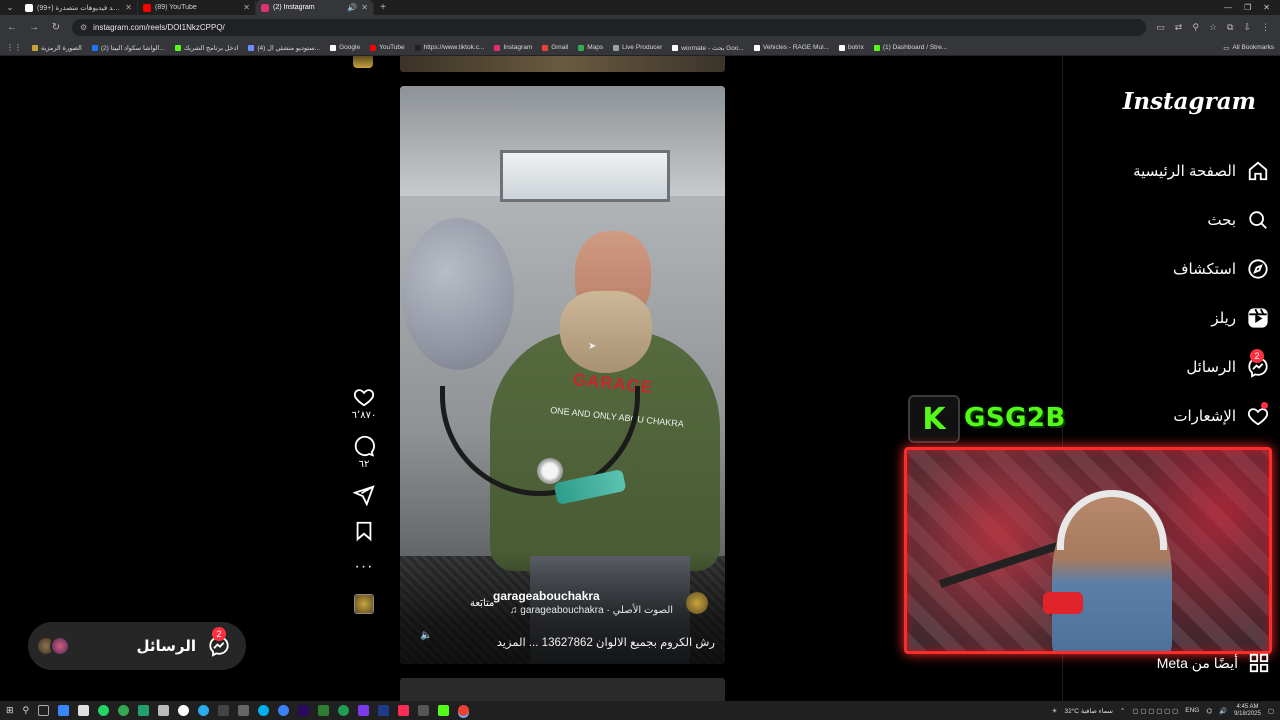 The width and height of the screenshot is (1280, 720). I want to click on speaker-icon: 🔊, so click(352, 7).